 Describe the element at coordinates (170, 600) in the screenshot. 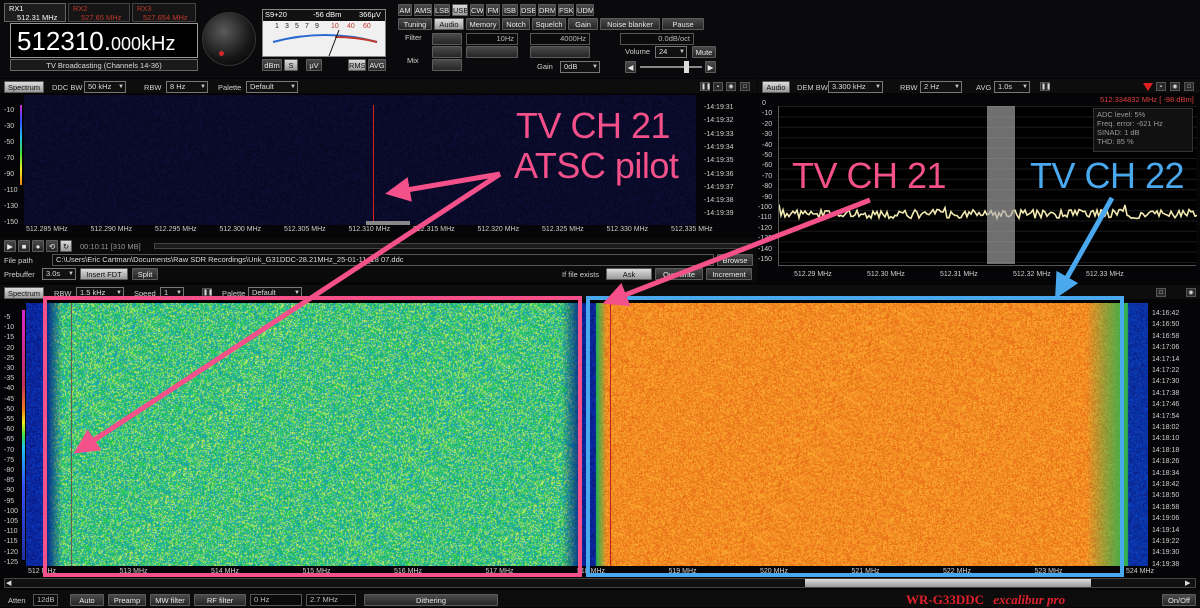

I see `mw-filter-button: MW filter` at that location.